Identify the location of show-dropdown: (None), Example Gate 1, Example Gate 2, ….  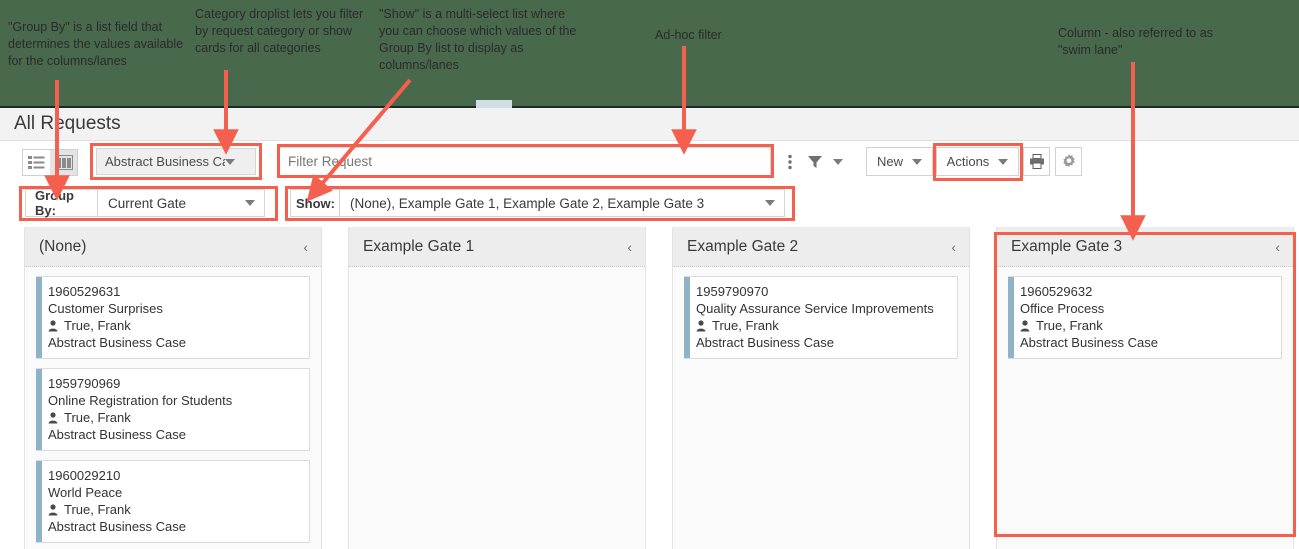
(562, 203).